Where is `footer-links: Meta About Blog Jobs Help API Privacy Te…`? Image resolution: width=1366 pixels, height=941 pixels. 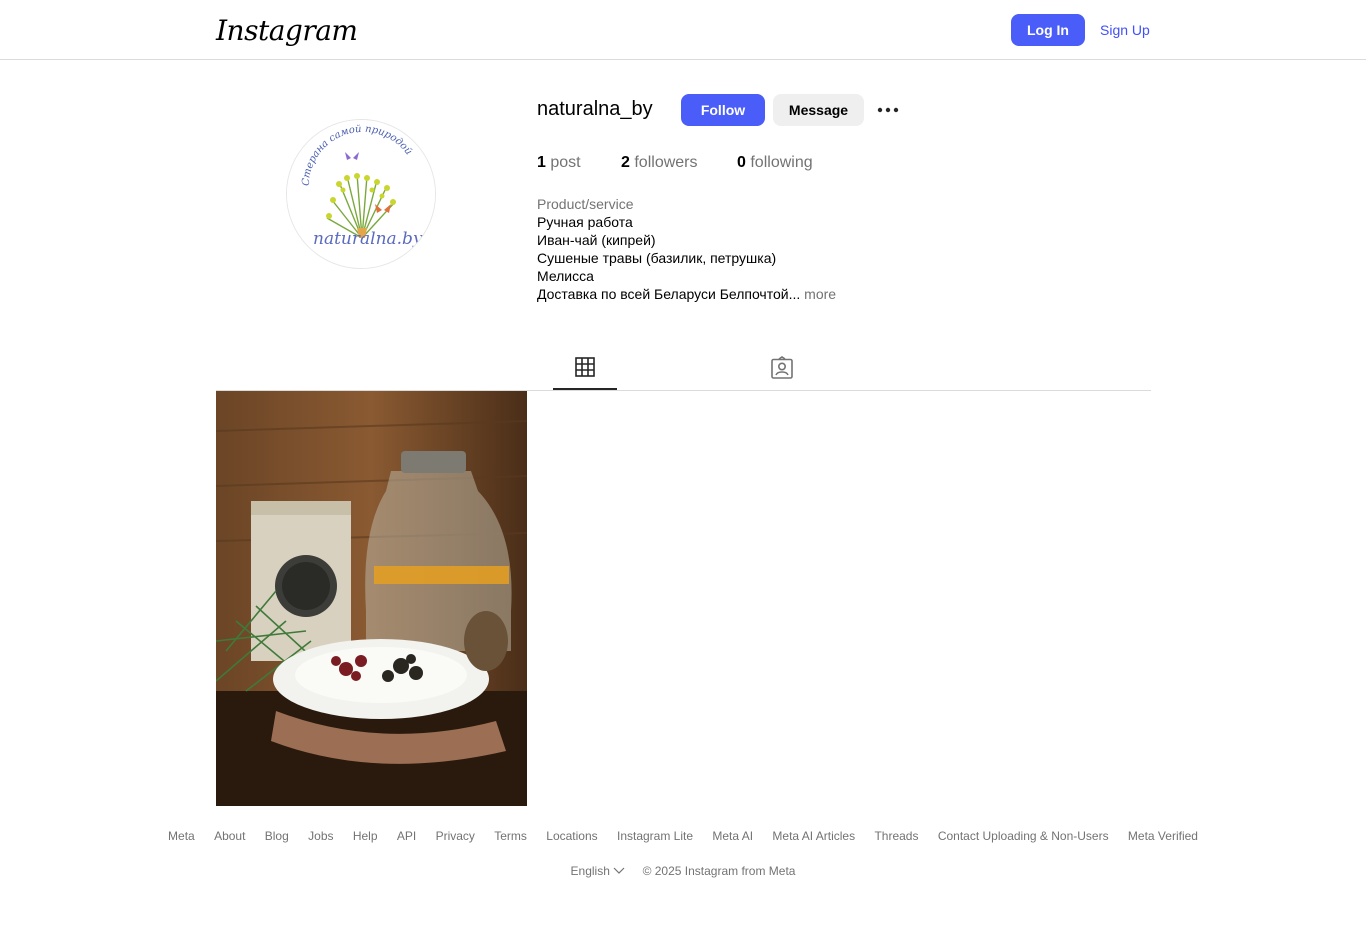 footer-links: Meta About Blog Jobs Help API Privacy Te… is located at coordinates (683, 836).